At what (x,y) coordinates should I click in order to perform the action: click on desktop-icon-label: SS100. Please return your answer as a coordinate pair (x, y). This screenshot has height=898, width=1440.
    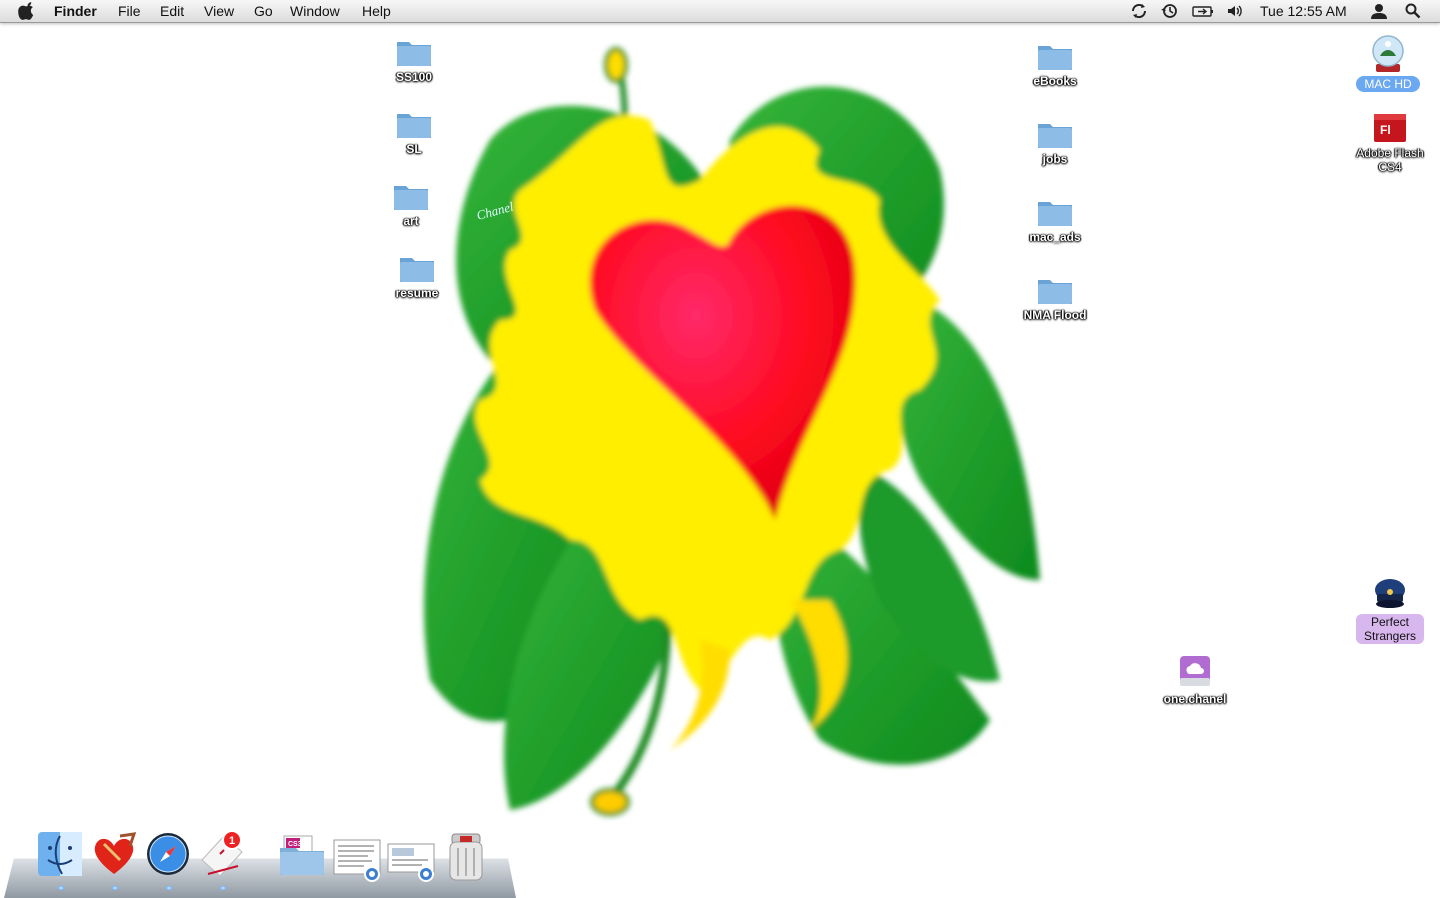
    Looking at the image, I should click on (414, 77).